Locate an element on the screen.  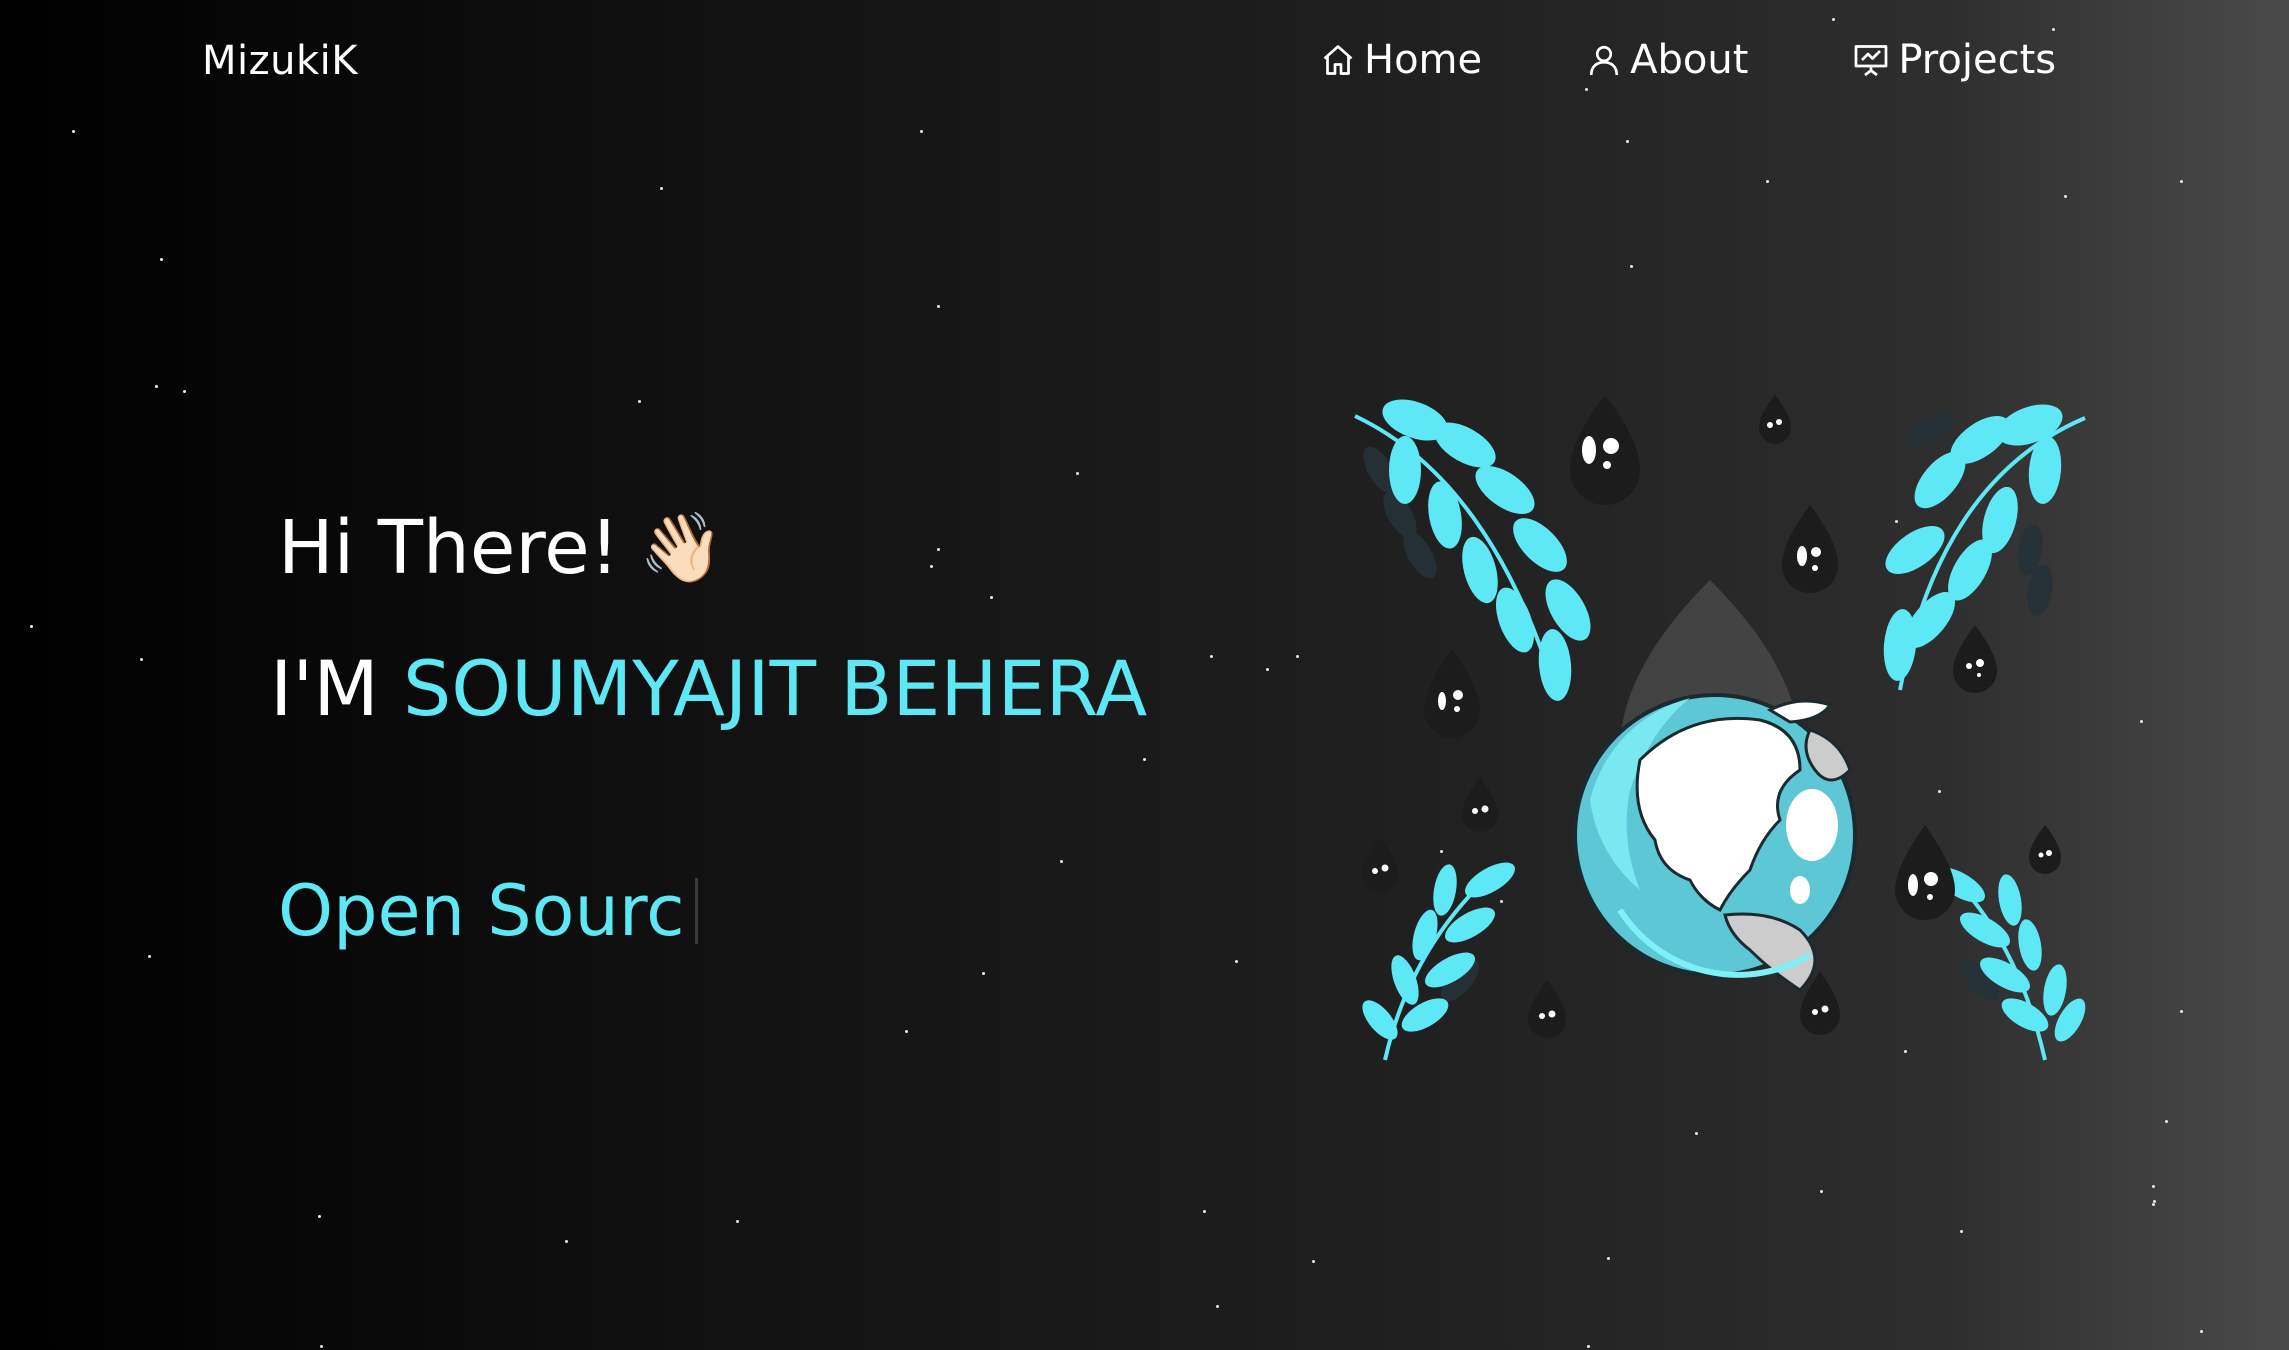
typewriter-text: Open Sourc is located at coordinates (488, 911).